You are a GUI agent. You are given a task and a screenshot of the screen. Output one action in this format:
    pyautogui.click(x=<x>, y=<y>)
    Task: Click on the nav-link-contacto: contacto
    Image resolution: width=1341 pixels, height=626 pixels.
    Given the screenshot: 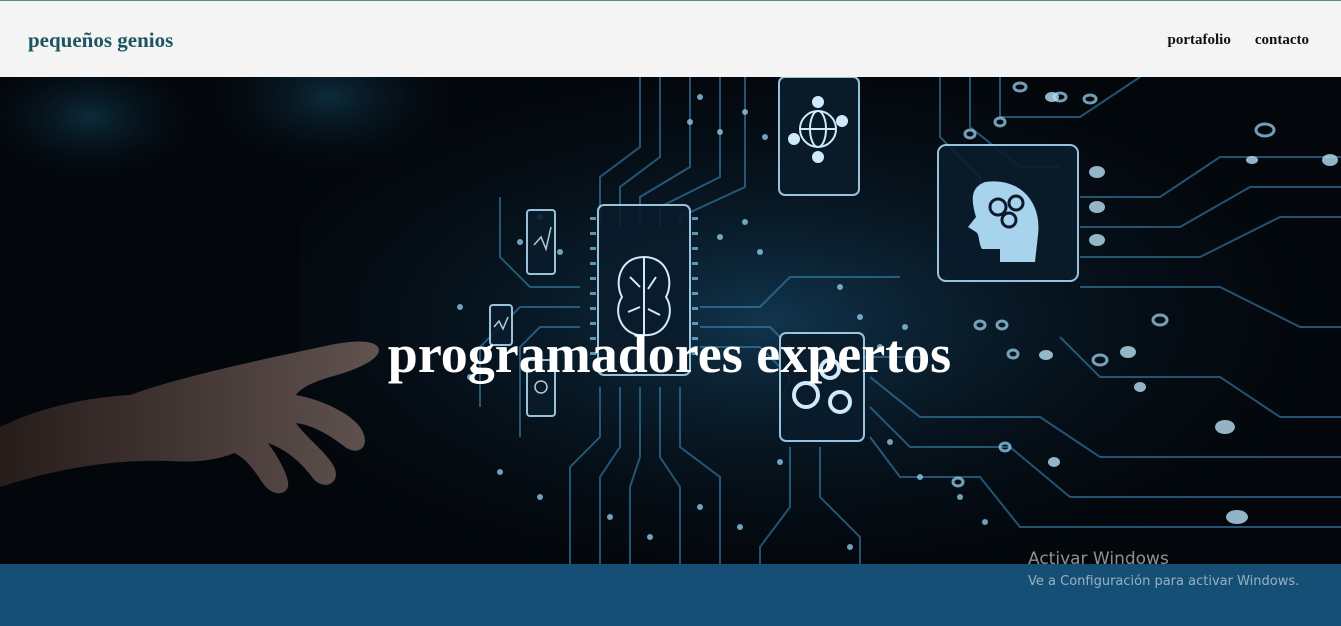 What is the action you would take?
    pyautogui.click(x=1282, y=40)
    